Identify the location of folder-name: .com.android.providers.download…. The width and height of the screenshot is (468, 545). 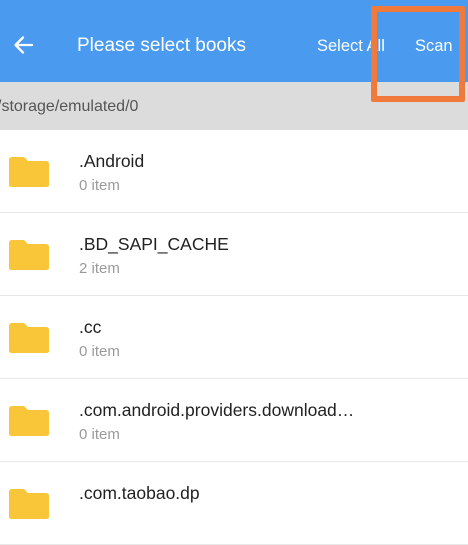
(217, 410).